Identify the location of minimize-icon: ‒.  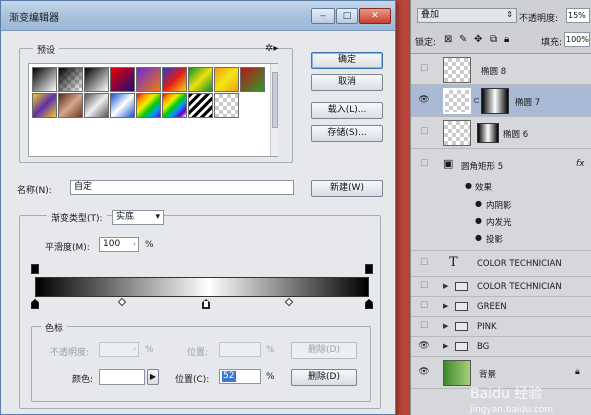
(323, 16).